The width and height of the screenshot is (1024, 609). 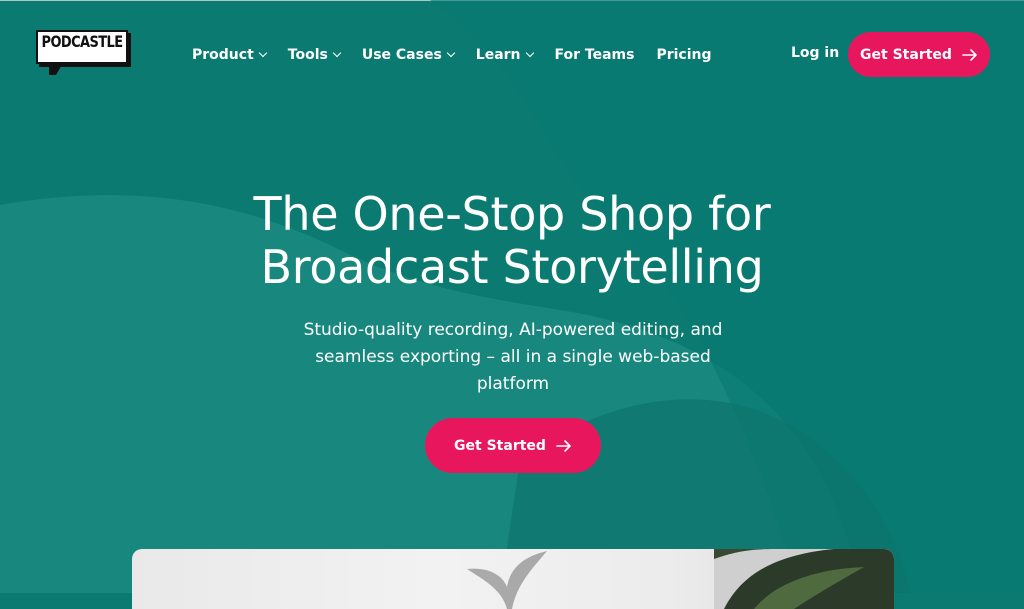 I want to click on get-started-button-header: Get Started, so click(x=919, y=54).